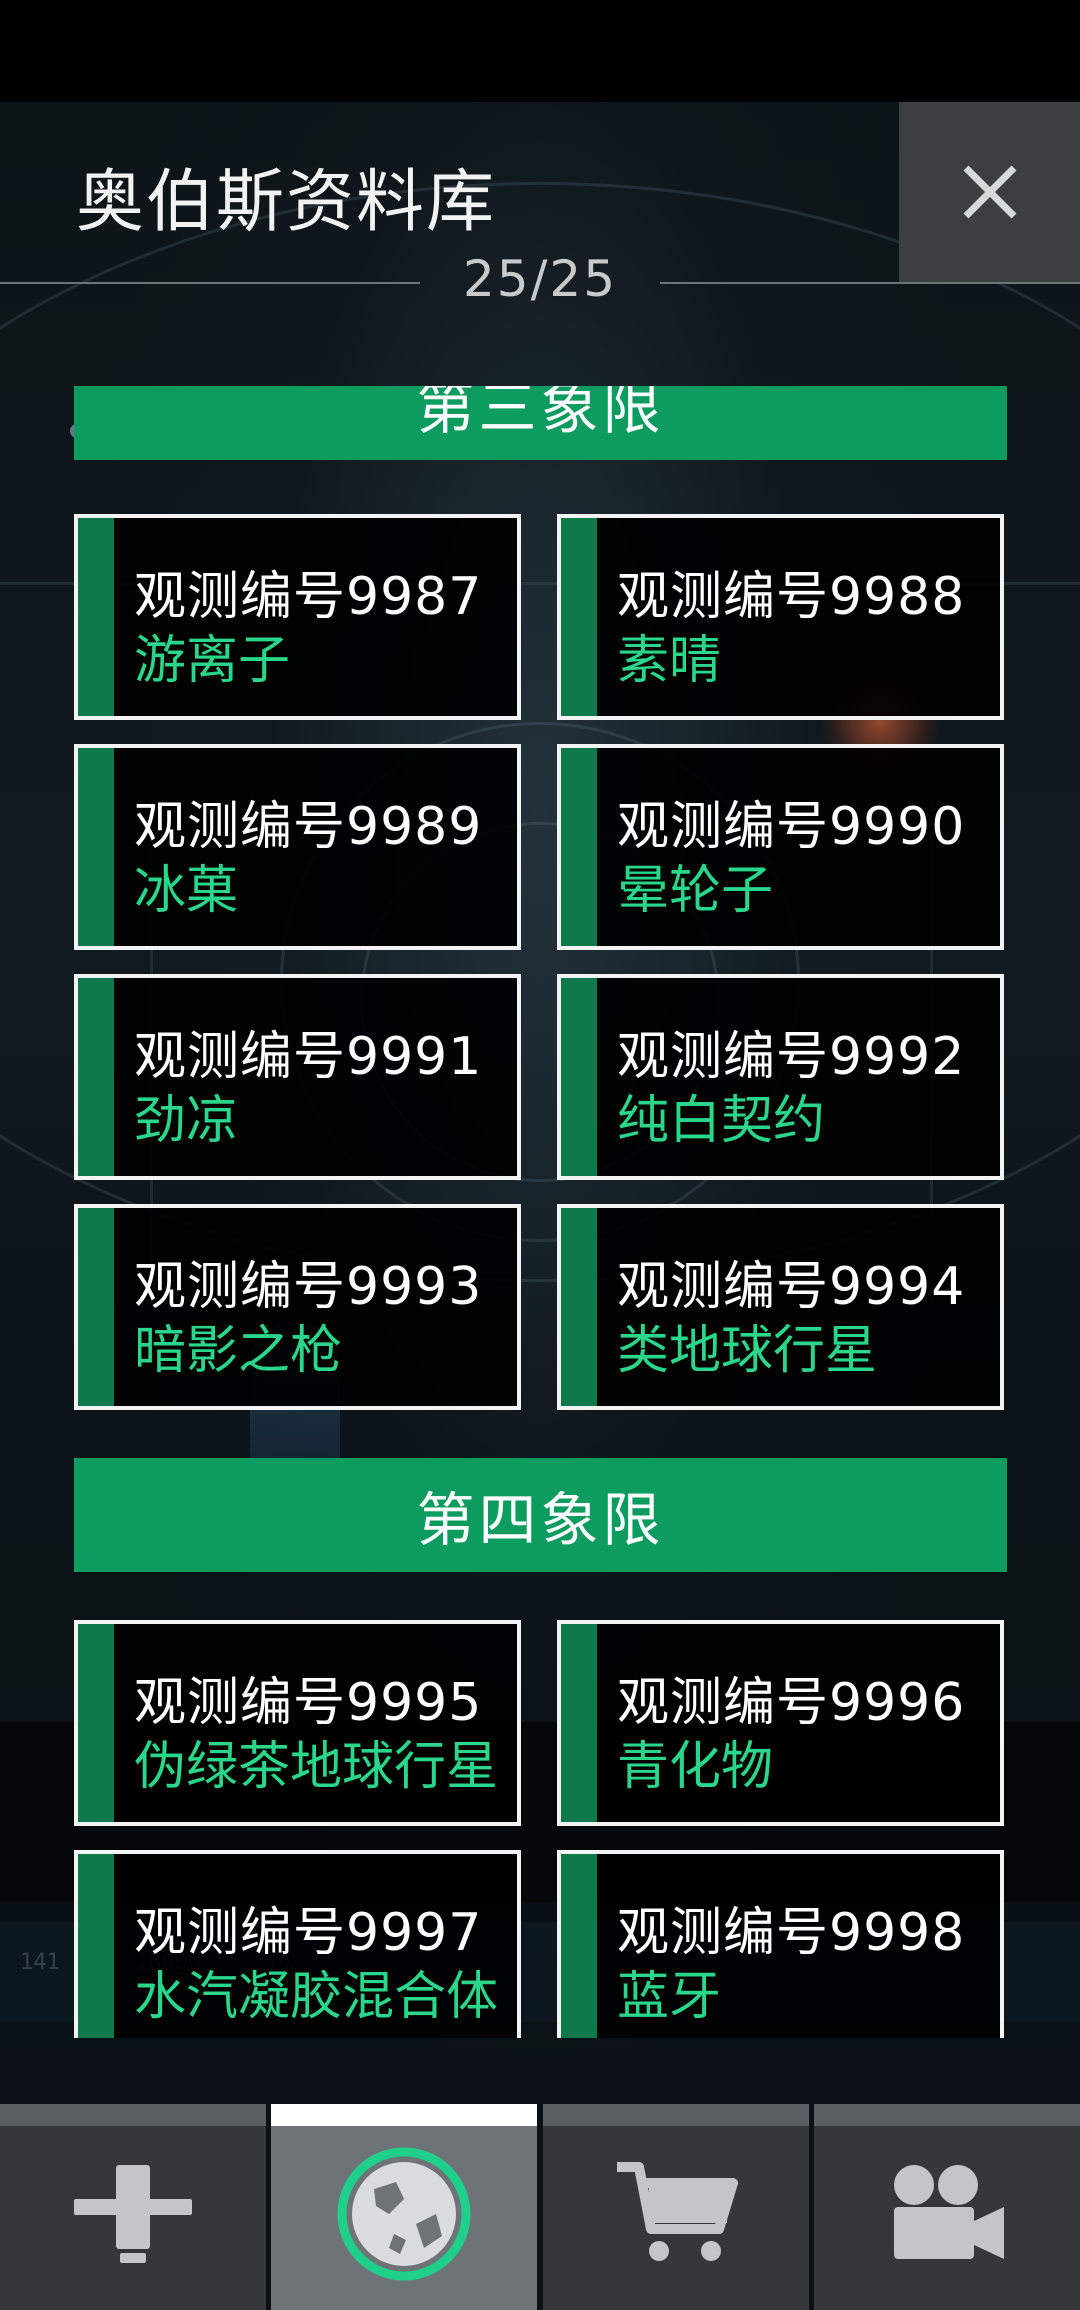 The width and height of the screenshot is (1080, 2310). I want to click on entry-card: 观测编号9994 类地球行星, so click(780, 1307).